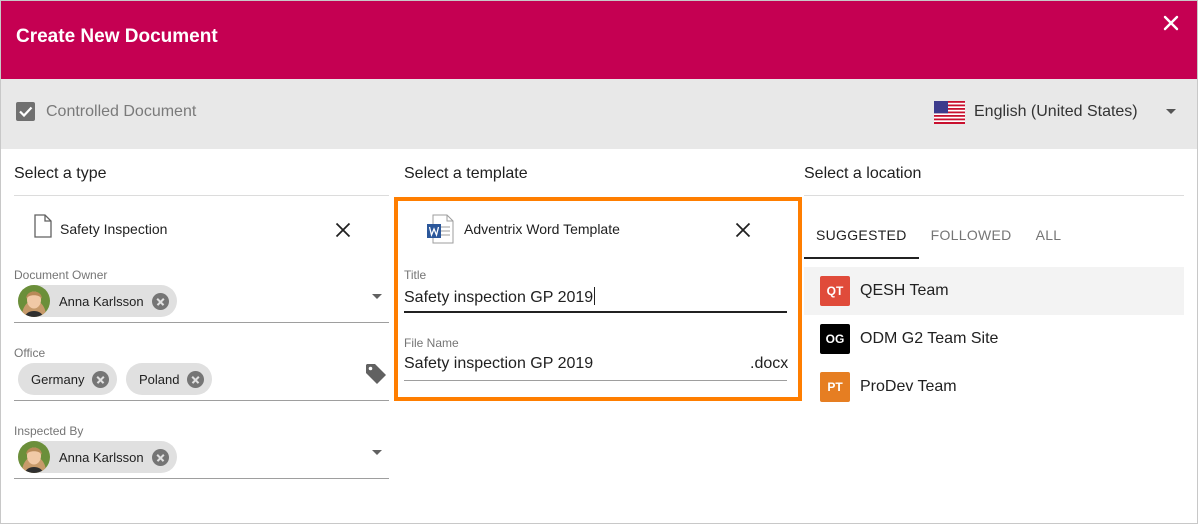  Describe the element at coordinates (994, 291) in the screenshot. I see `site-item: QT QESH Team` at that location.